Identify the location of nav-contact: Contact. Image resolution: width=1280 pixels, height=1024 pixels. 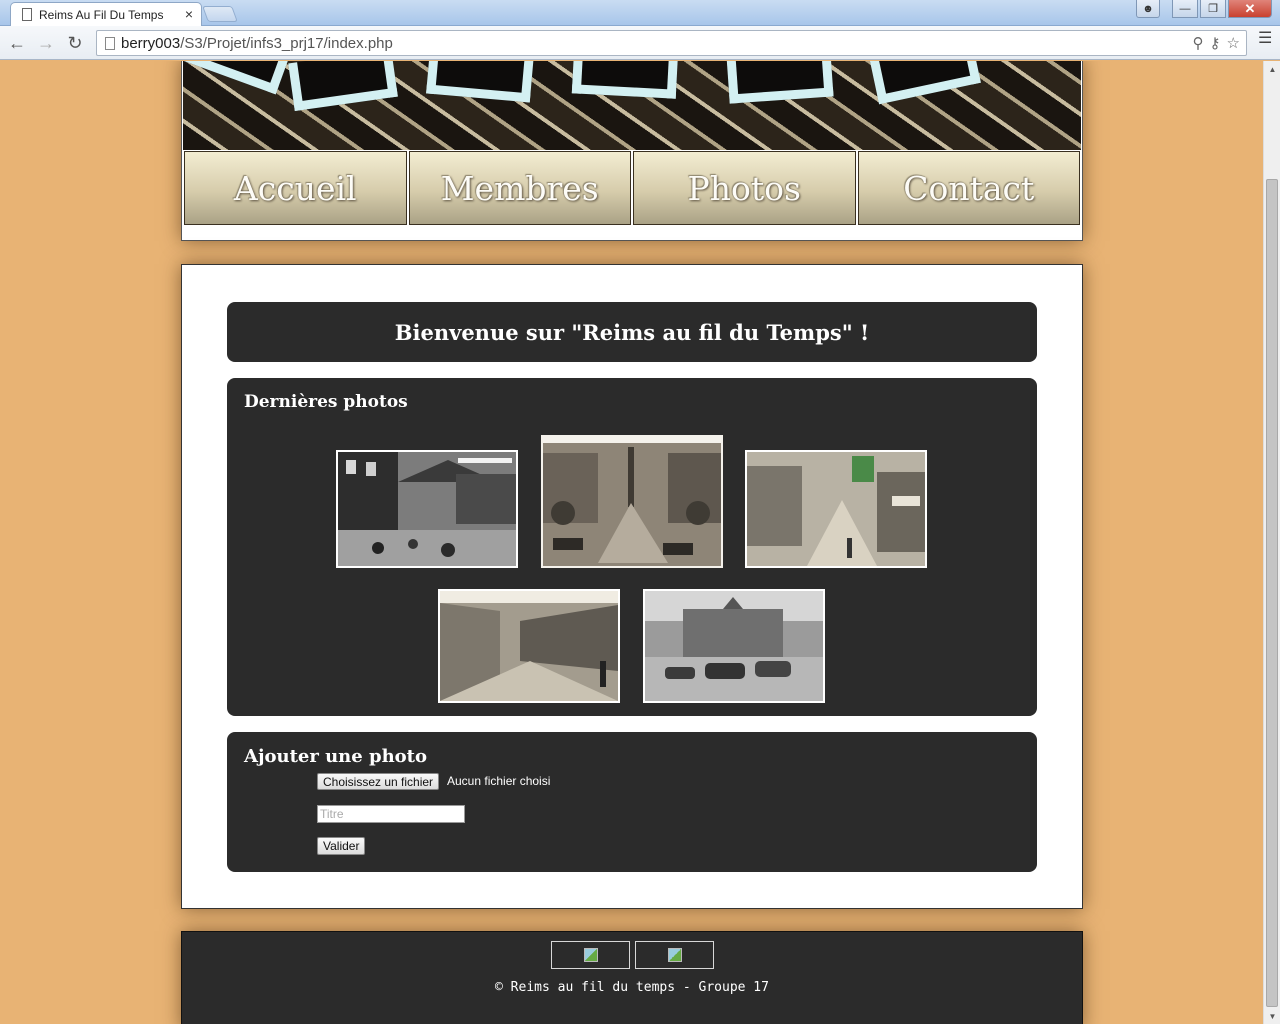
(968, 188).